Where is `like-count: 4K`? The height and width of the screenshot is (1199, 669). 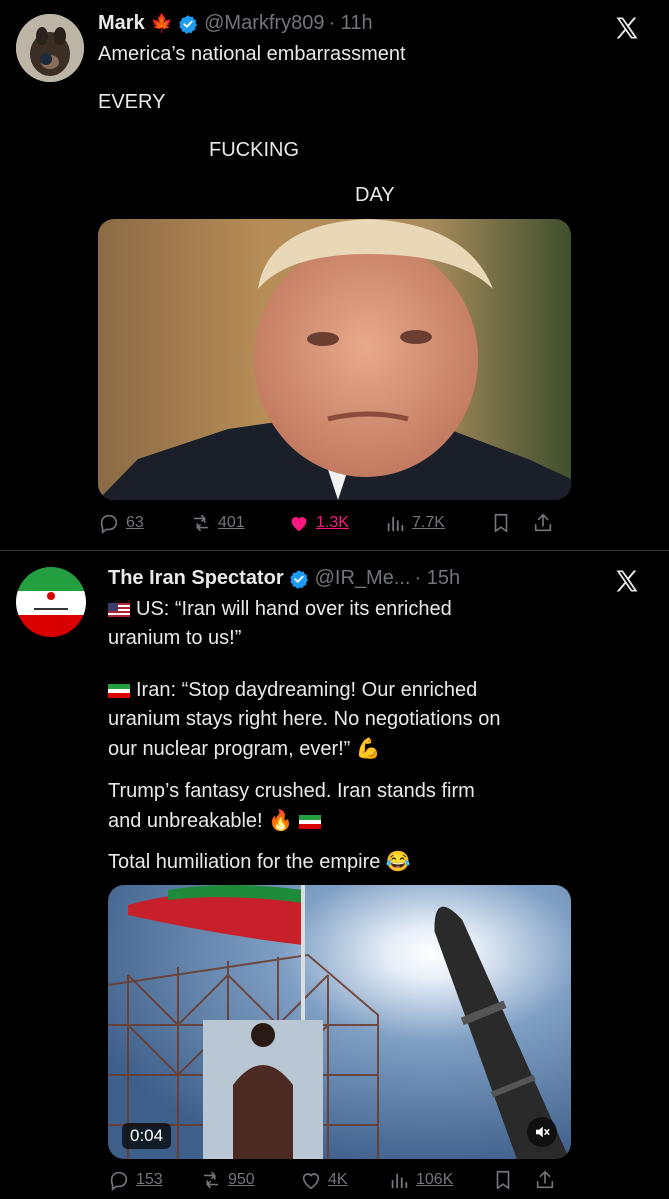
like-count: 4K is located at coordinates (338, 1179).